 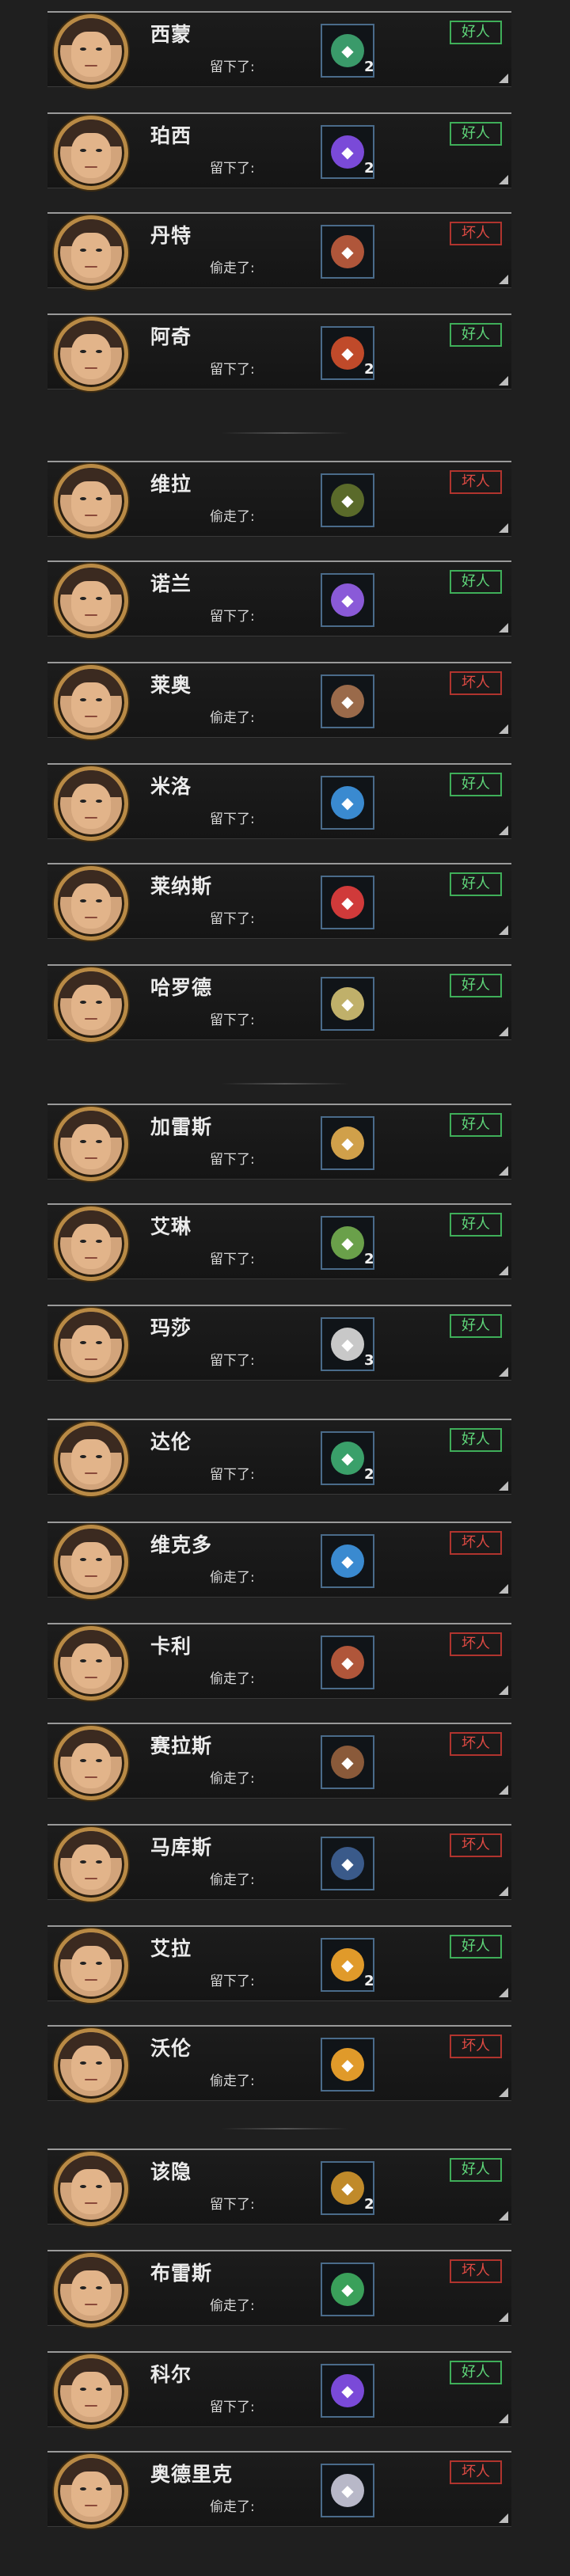 I want to click on medkit-item-icon: ◆, so click(x=347, y=903).